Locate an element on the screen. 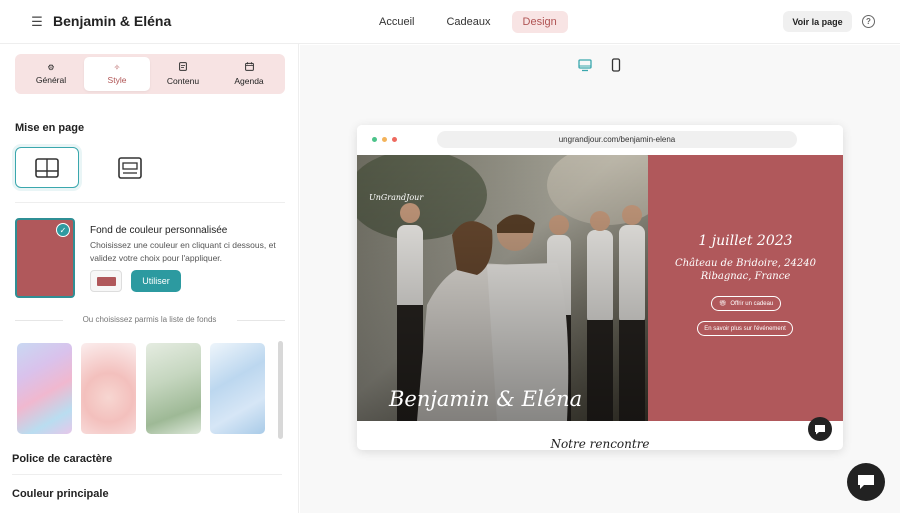  browser-bar: ungrandjour.com/benjamin-elena is located at coordinates (600, 140).